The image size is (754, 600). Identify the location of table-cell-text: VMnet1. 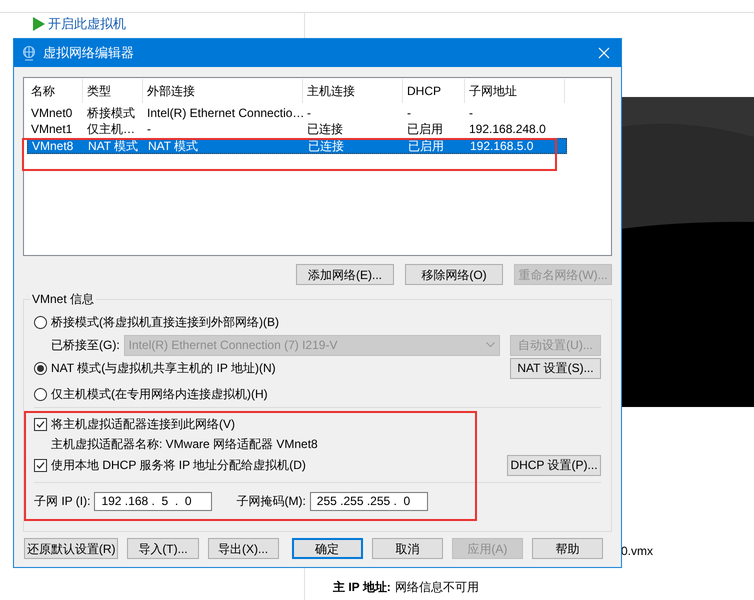
(52, 130).